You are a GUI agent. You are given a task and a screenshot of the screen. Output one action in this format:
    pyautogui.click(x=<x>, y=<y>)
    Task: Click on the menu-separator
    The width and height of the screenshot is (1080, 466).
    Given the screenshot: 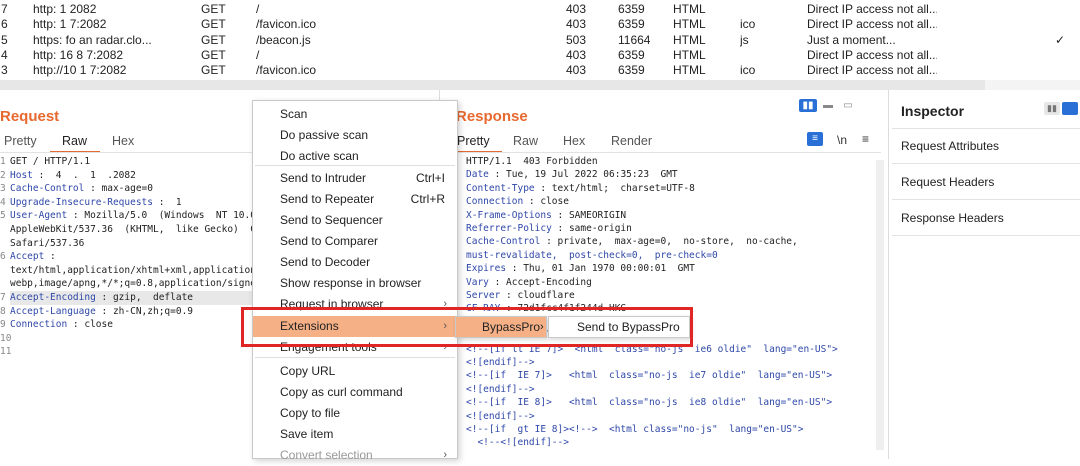 What is the action you would take?
    pyautogui.click(x=355, y=357)
    